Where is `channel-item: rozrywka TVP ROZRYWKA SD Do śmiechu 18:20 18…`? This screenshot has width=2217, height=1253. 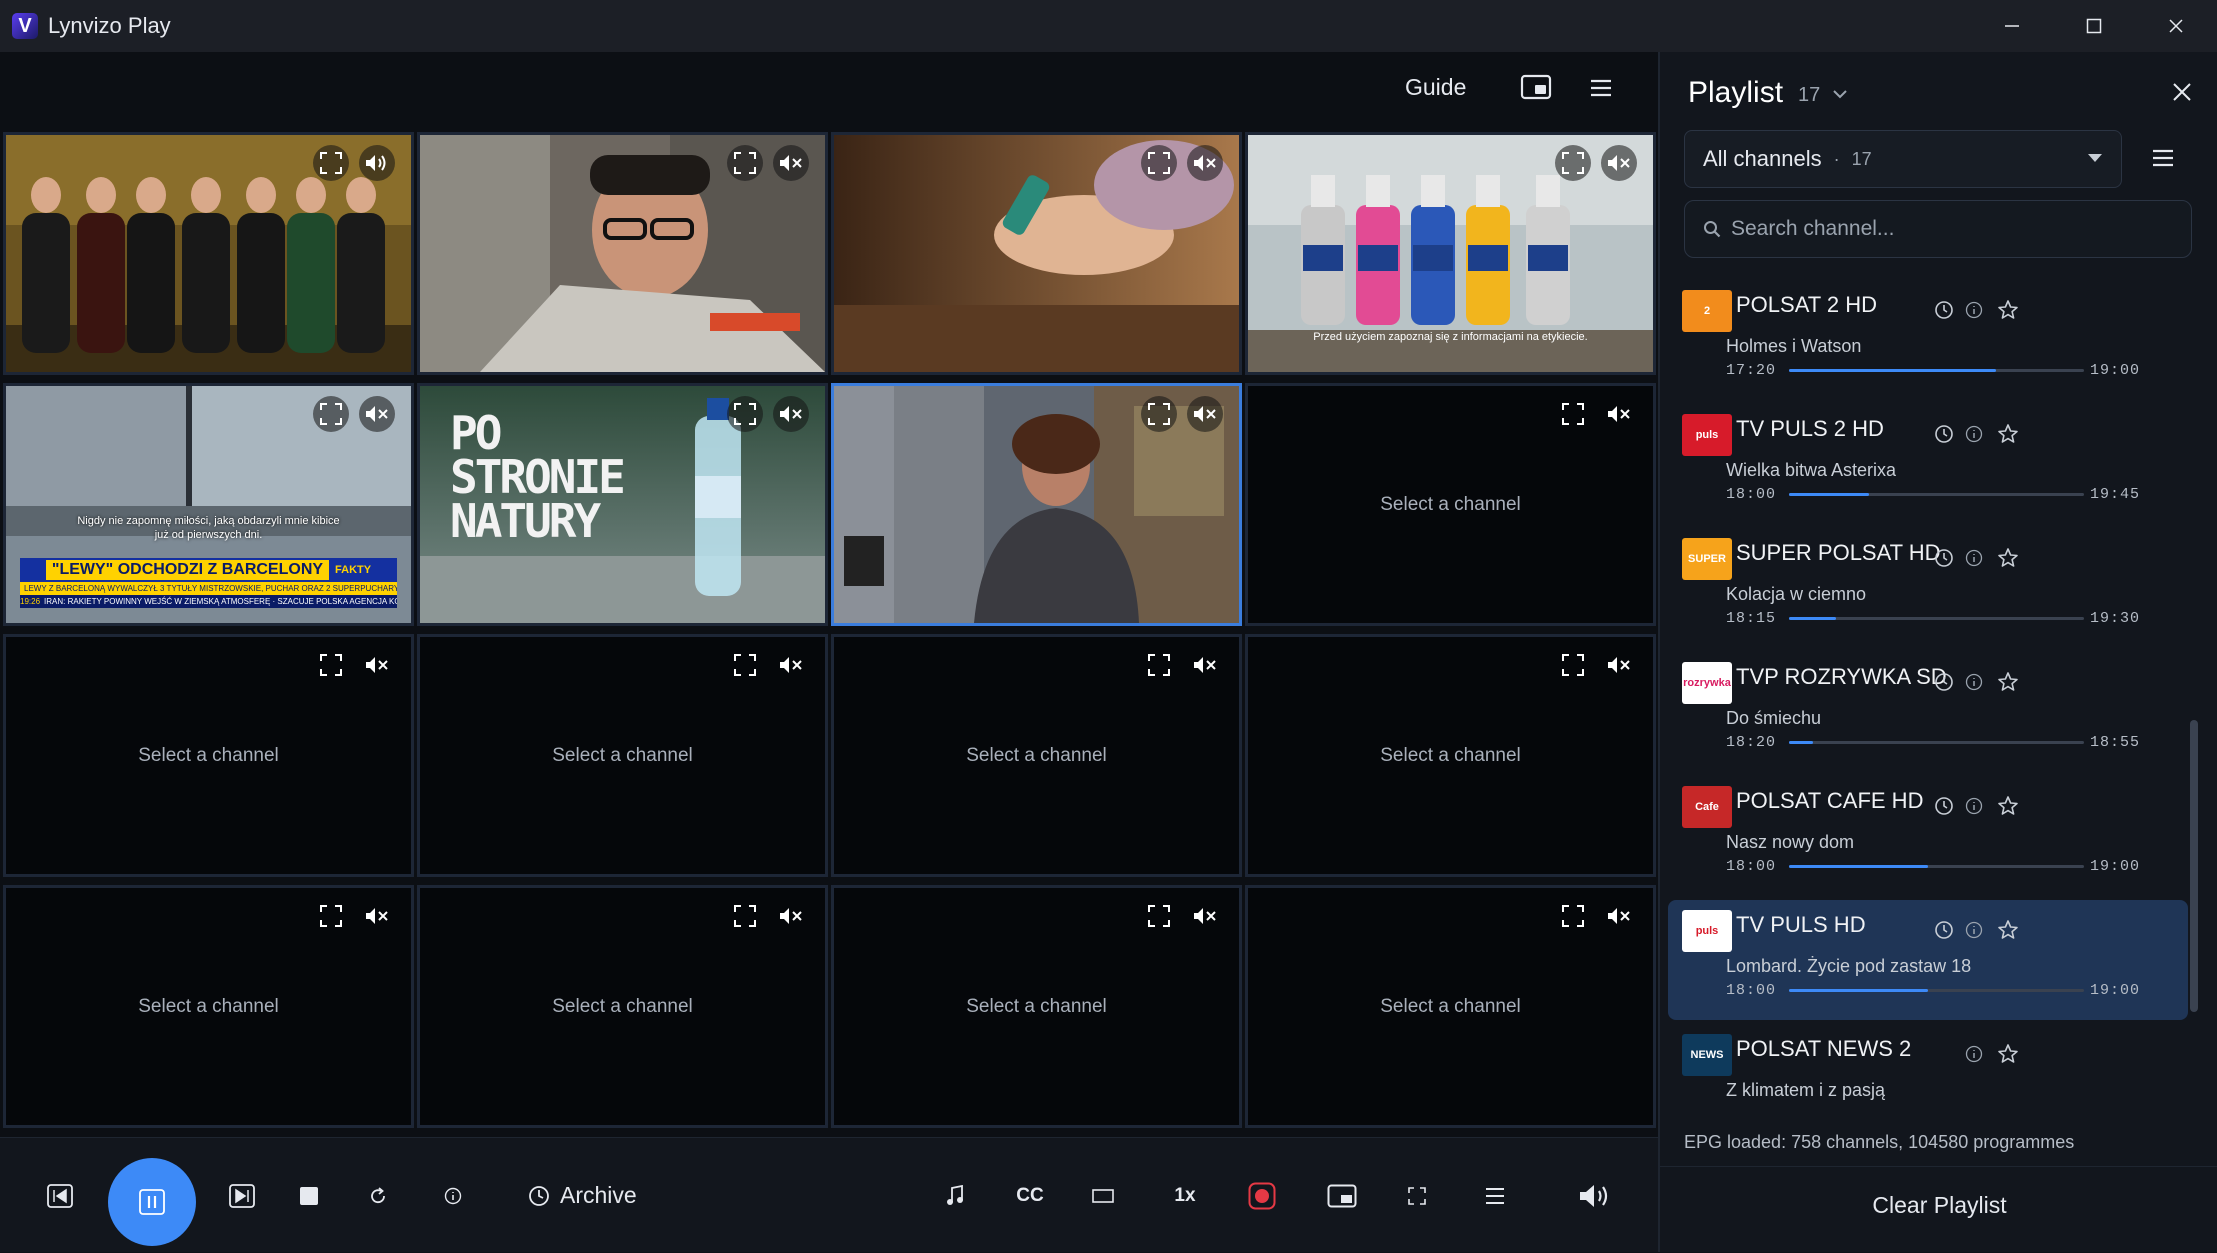 channel-item: rozrywka TVP ROZRYWKA SD Do śmiechu 18:20 18… is located at coordinates (1928, 712).